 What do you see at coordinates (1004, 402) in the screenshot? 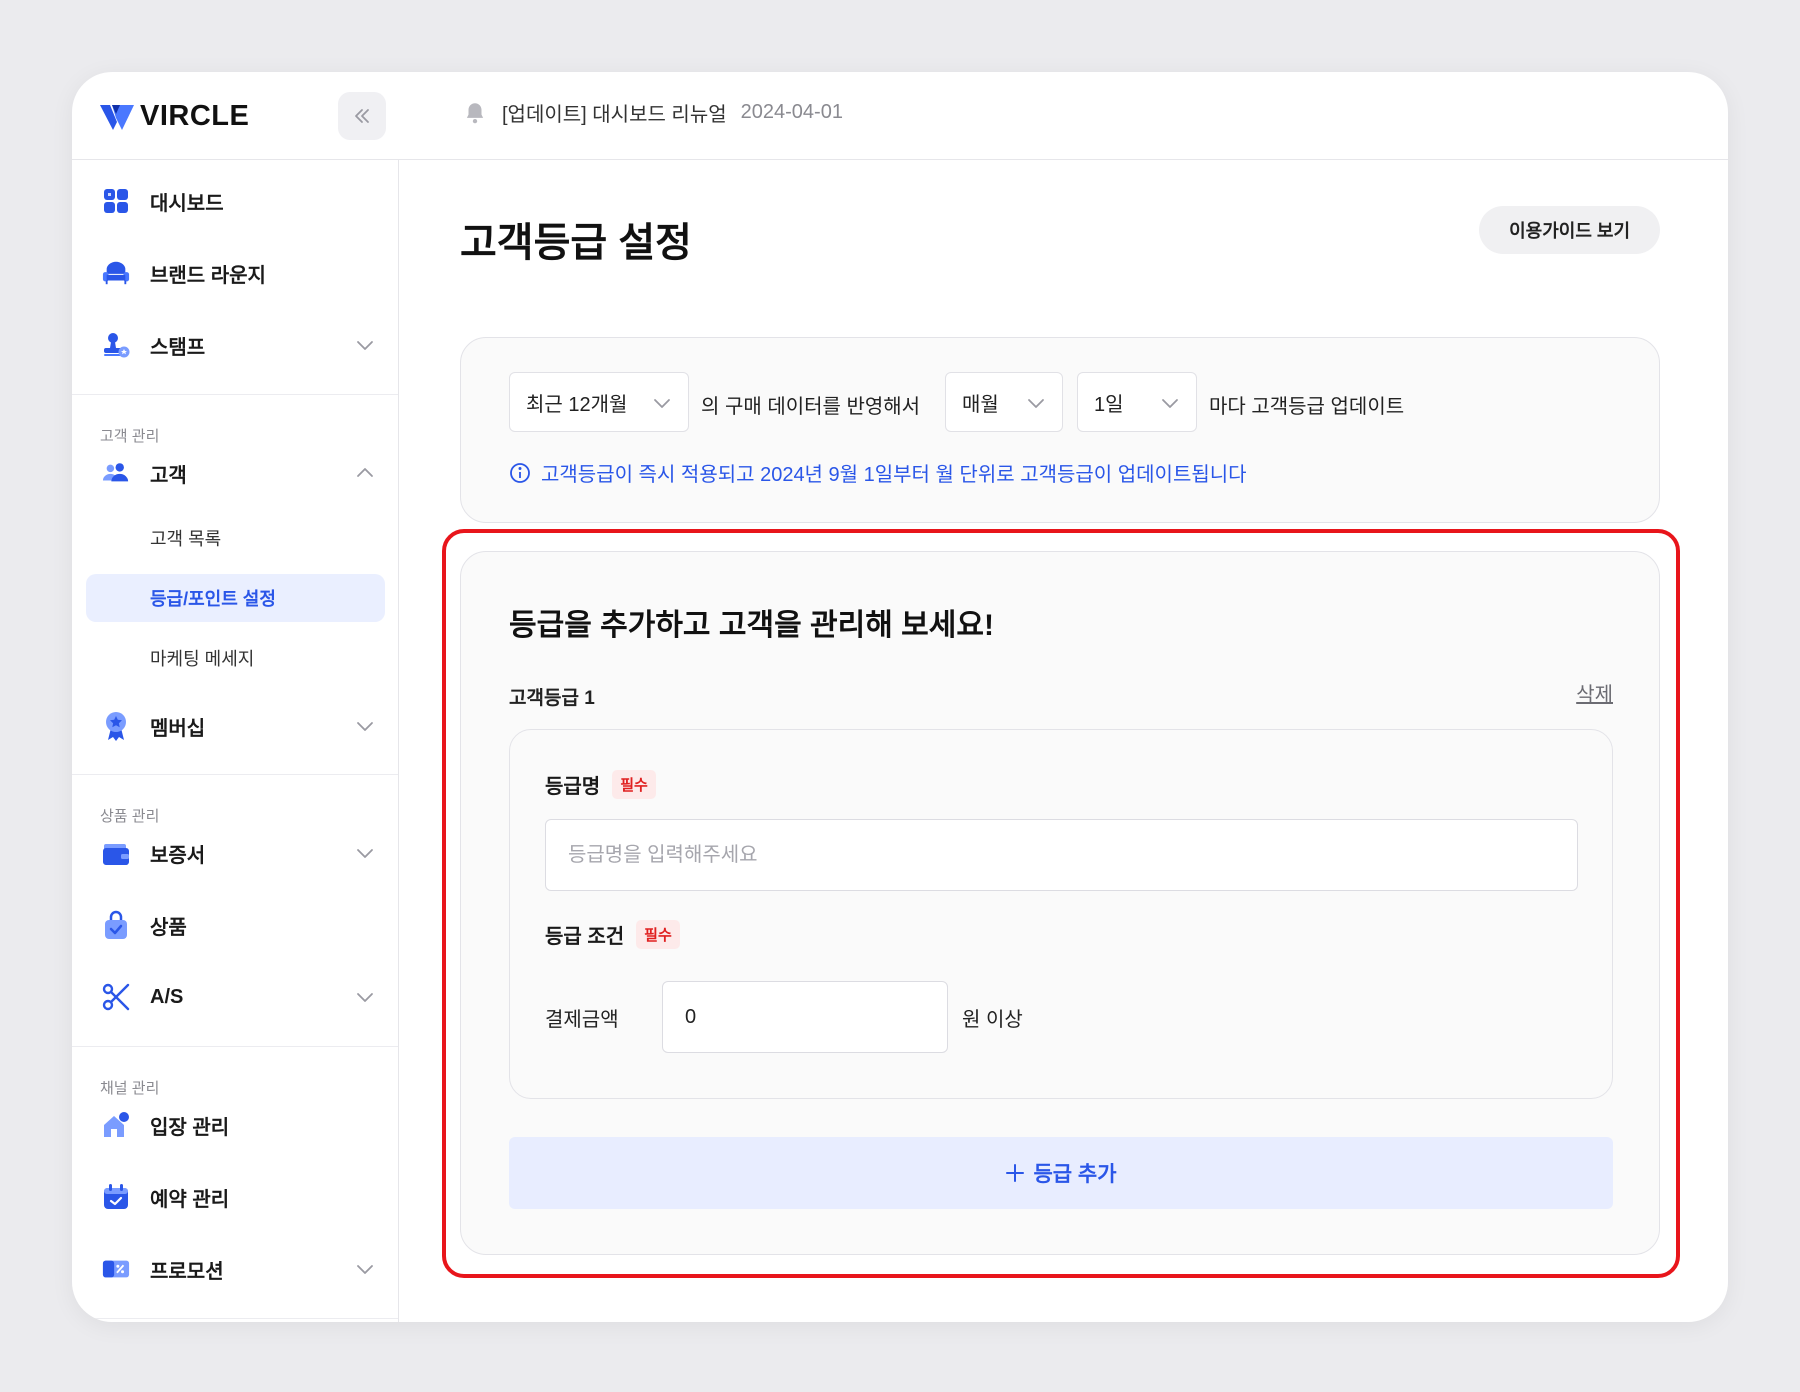
I see `frequency-select: 매월` at bounding box center [1004, 402].